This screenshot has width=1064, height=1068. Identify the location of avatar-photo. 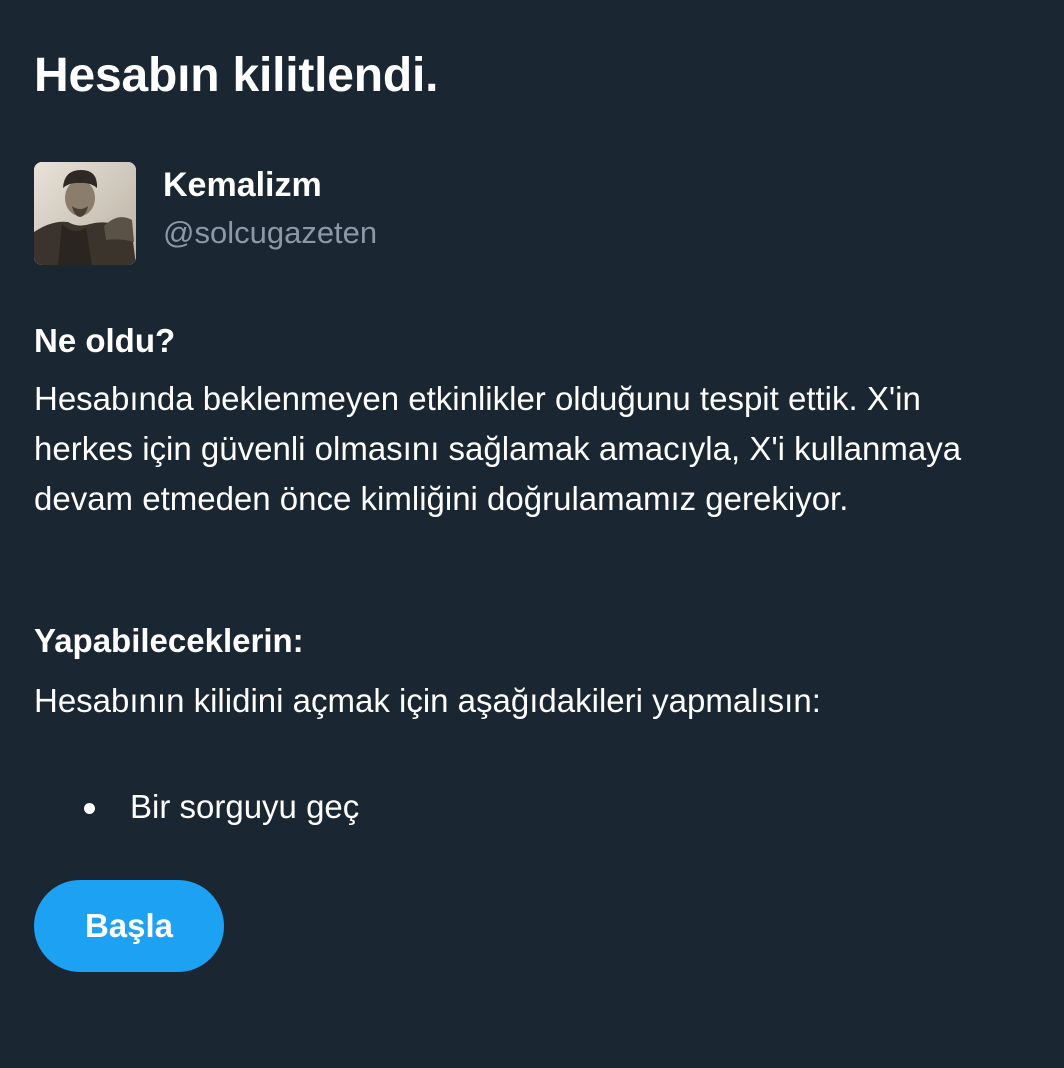
(85, 213).